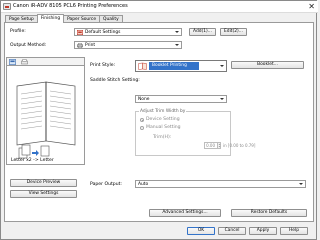  I want to click on restore-defaults-button: Restore Defaults, so click(269, 213).